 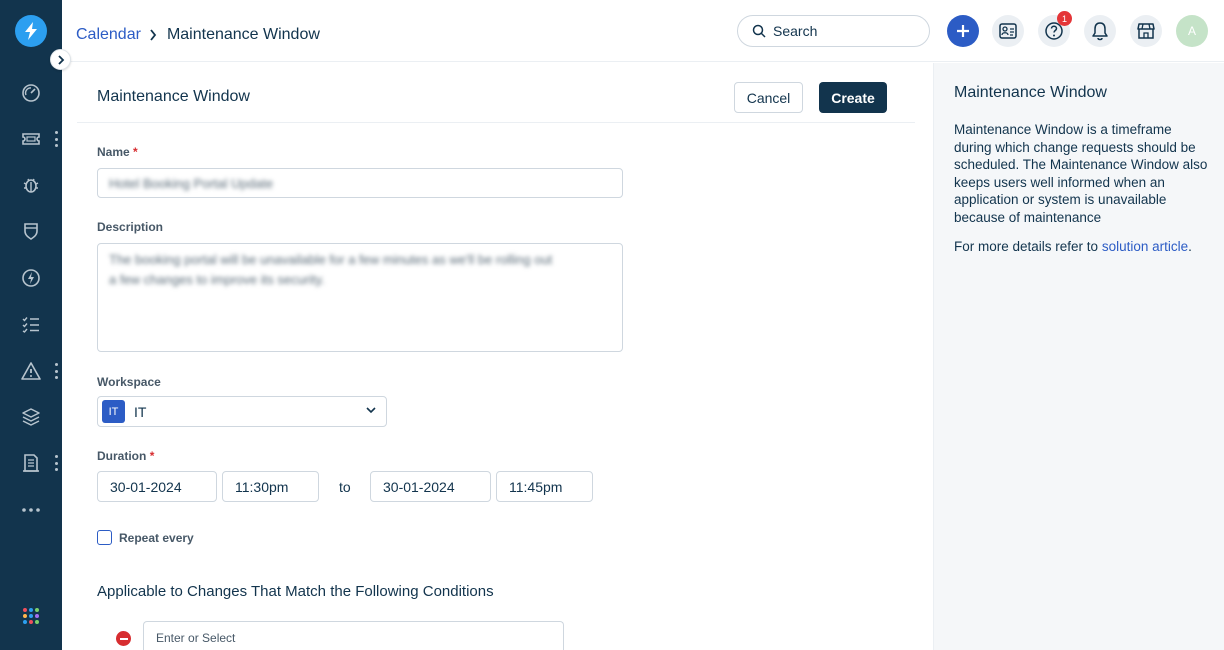 What do you see at coordinates (31, 31) in the screenshot?
I see `lightning-logo-icon` at bounding box center [31, 31].